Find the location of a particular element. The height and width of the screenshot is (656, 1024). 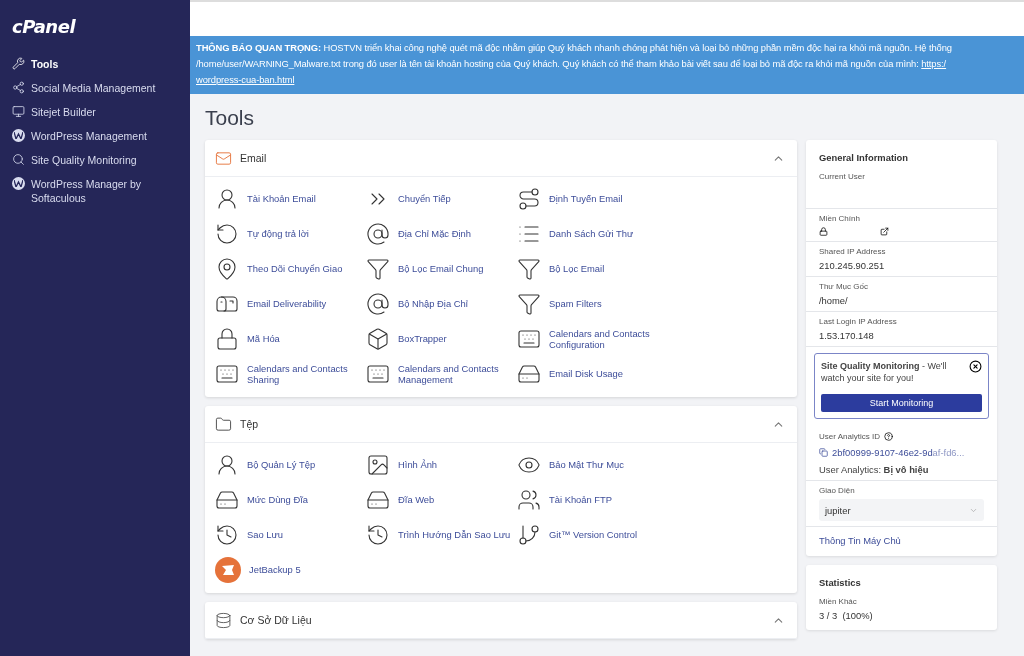

field-label: Thư Mục Gốc is located at coordinates (844, 286).